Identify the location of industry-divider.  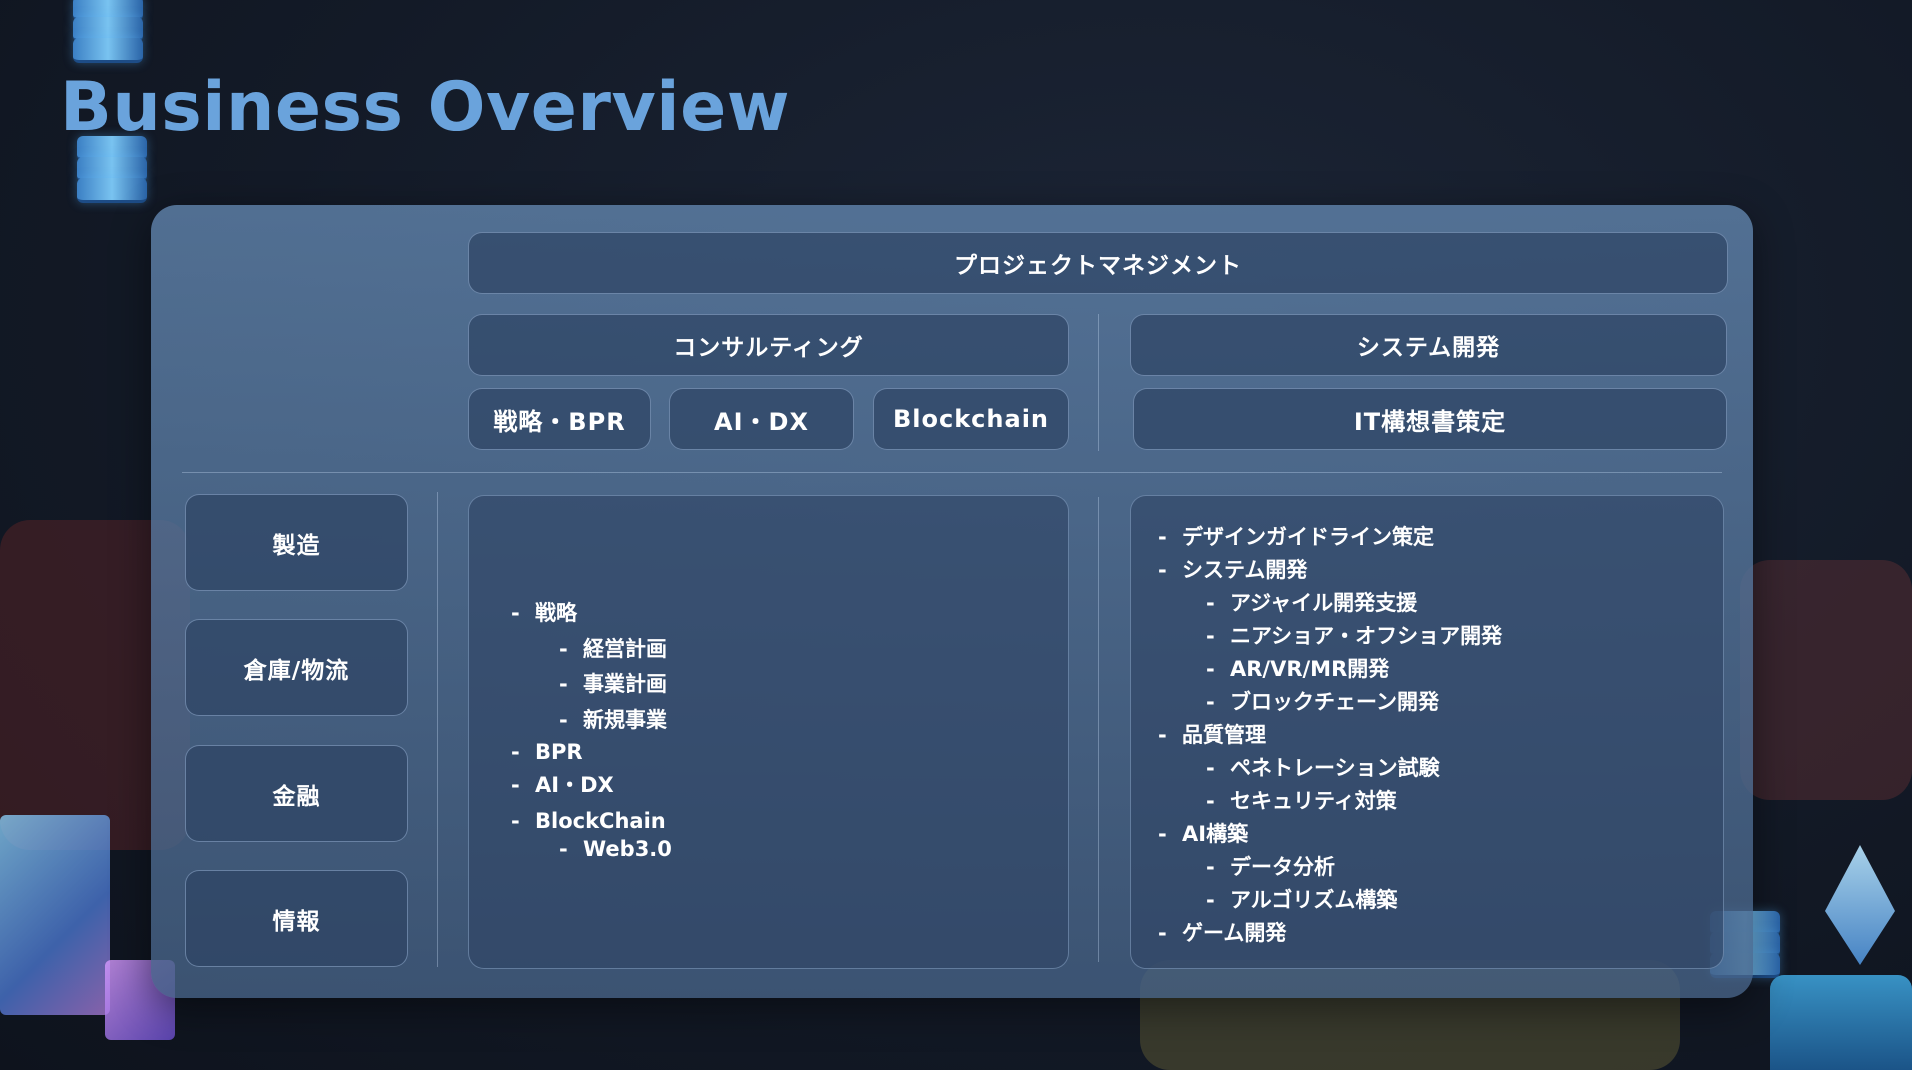
(437, 729).